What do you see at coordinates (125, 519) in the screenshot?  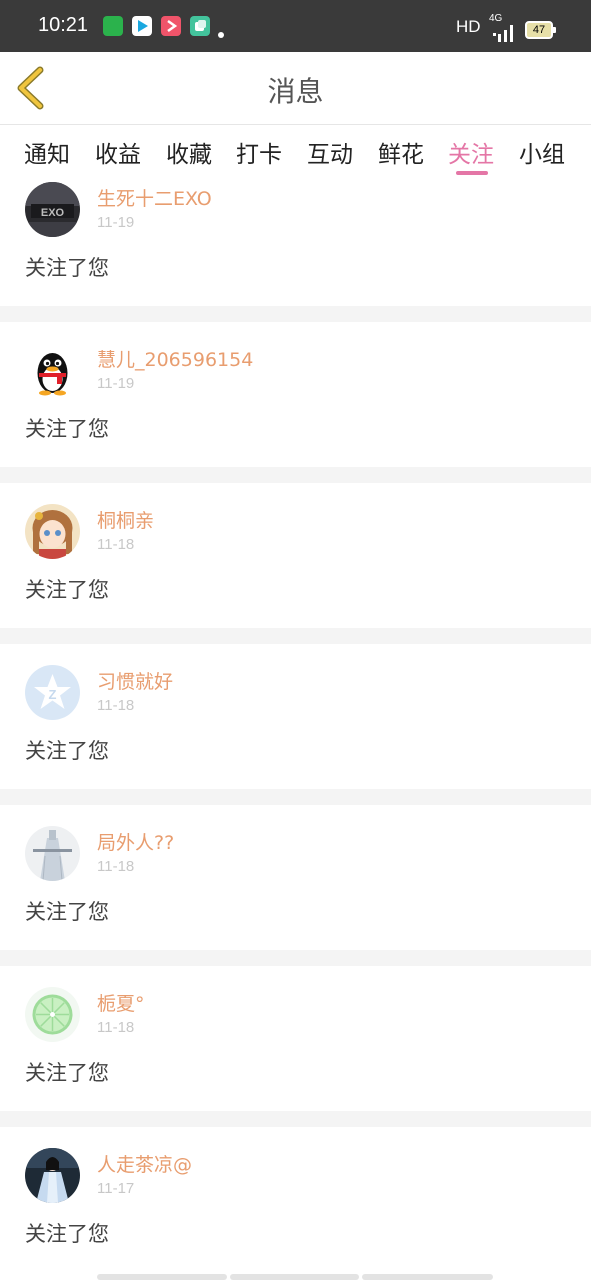 I see `user-name: 桐桐亲` at bounding box center [125, 519].